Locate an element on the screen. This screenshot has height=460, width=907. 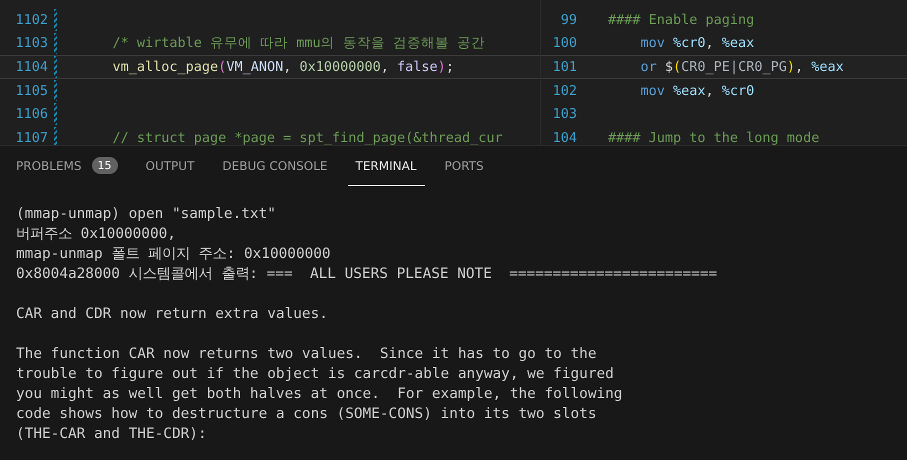
line-number: 1106 is located at coordinates (31, 114).